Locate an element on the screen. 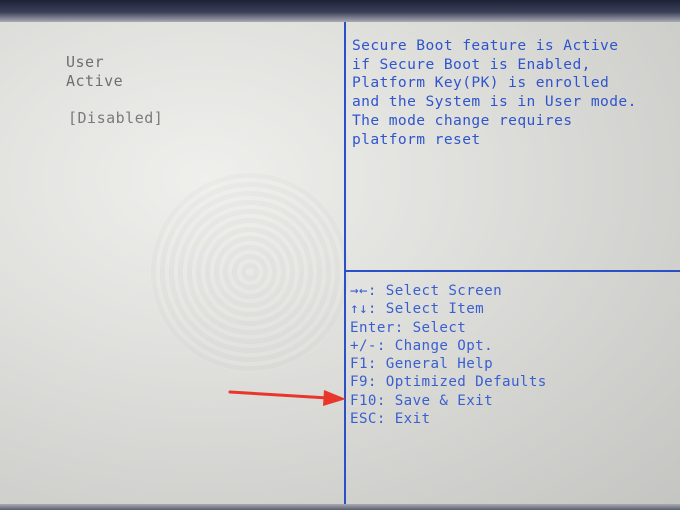  key-optimized-defaults: F9: Optimized Defaults is located at coordinates (448, 382).